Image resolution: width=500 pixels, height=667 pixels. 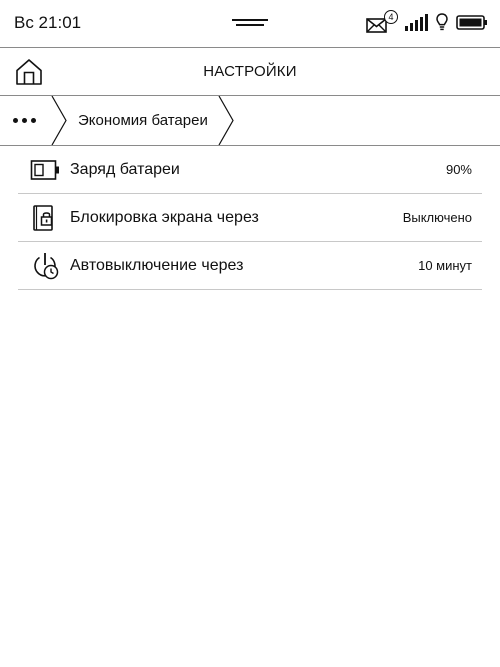 I want to click on page-title: НАСТРОЙКИ, so click(x=250, y=71).